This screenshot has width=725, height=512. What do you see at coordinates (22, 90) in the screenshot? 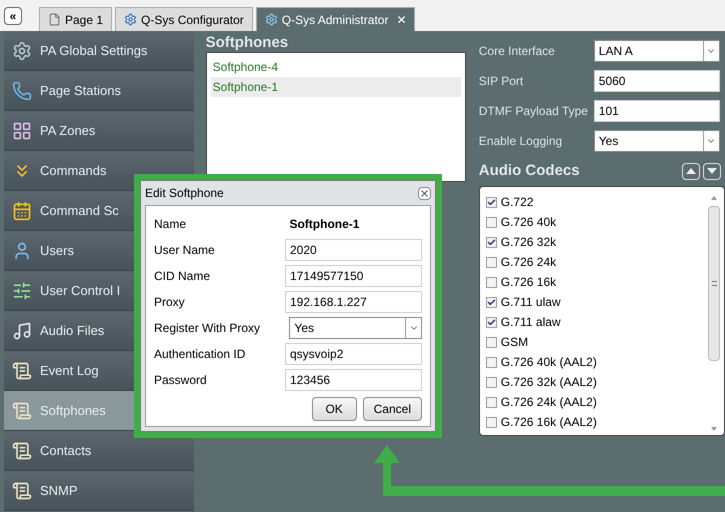
I see `phone-icon` at bounding box center [22, 90].